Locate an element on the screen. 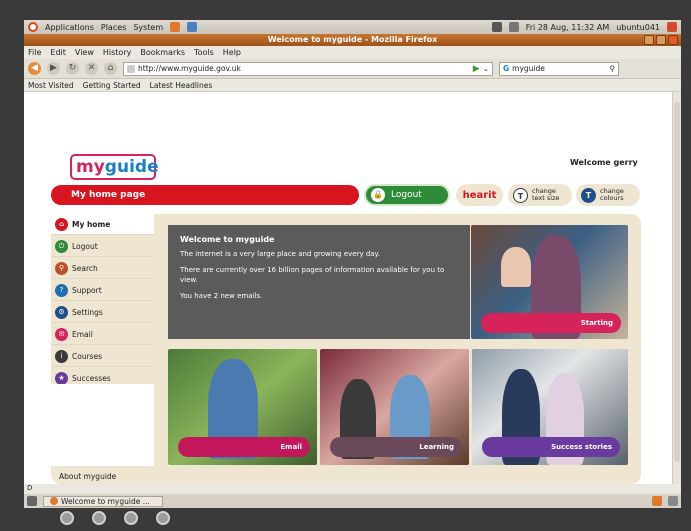 Image resolution: width=691 pixels, height=531 pixels. courses-icon: i is located at coordinates (61, 356).